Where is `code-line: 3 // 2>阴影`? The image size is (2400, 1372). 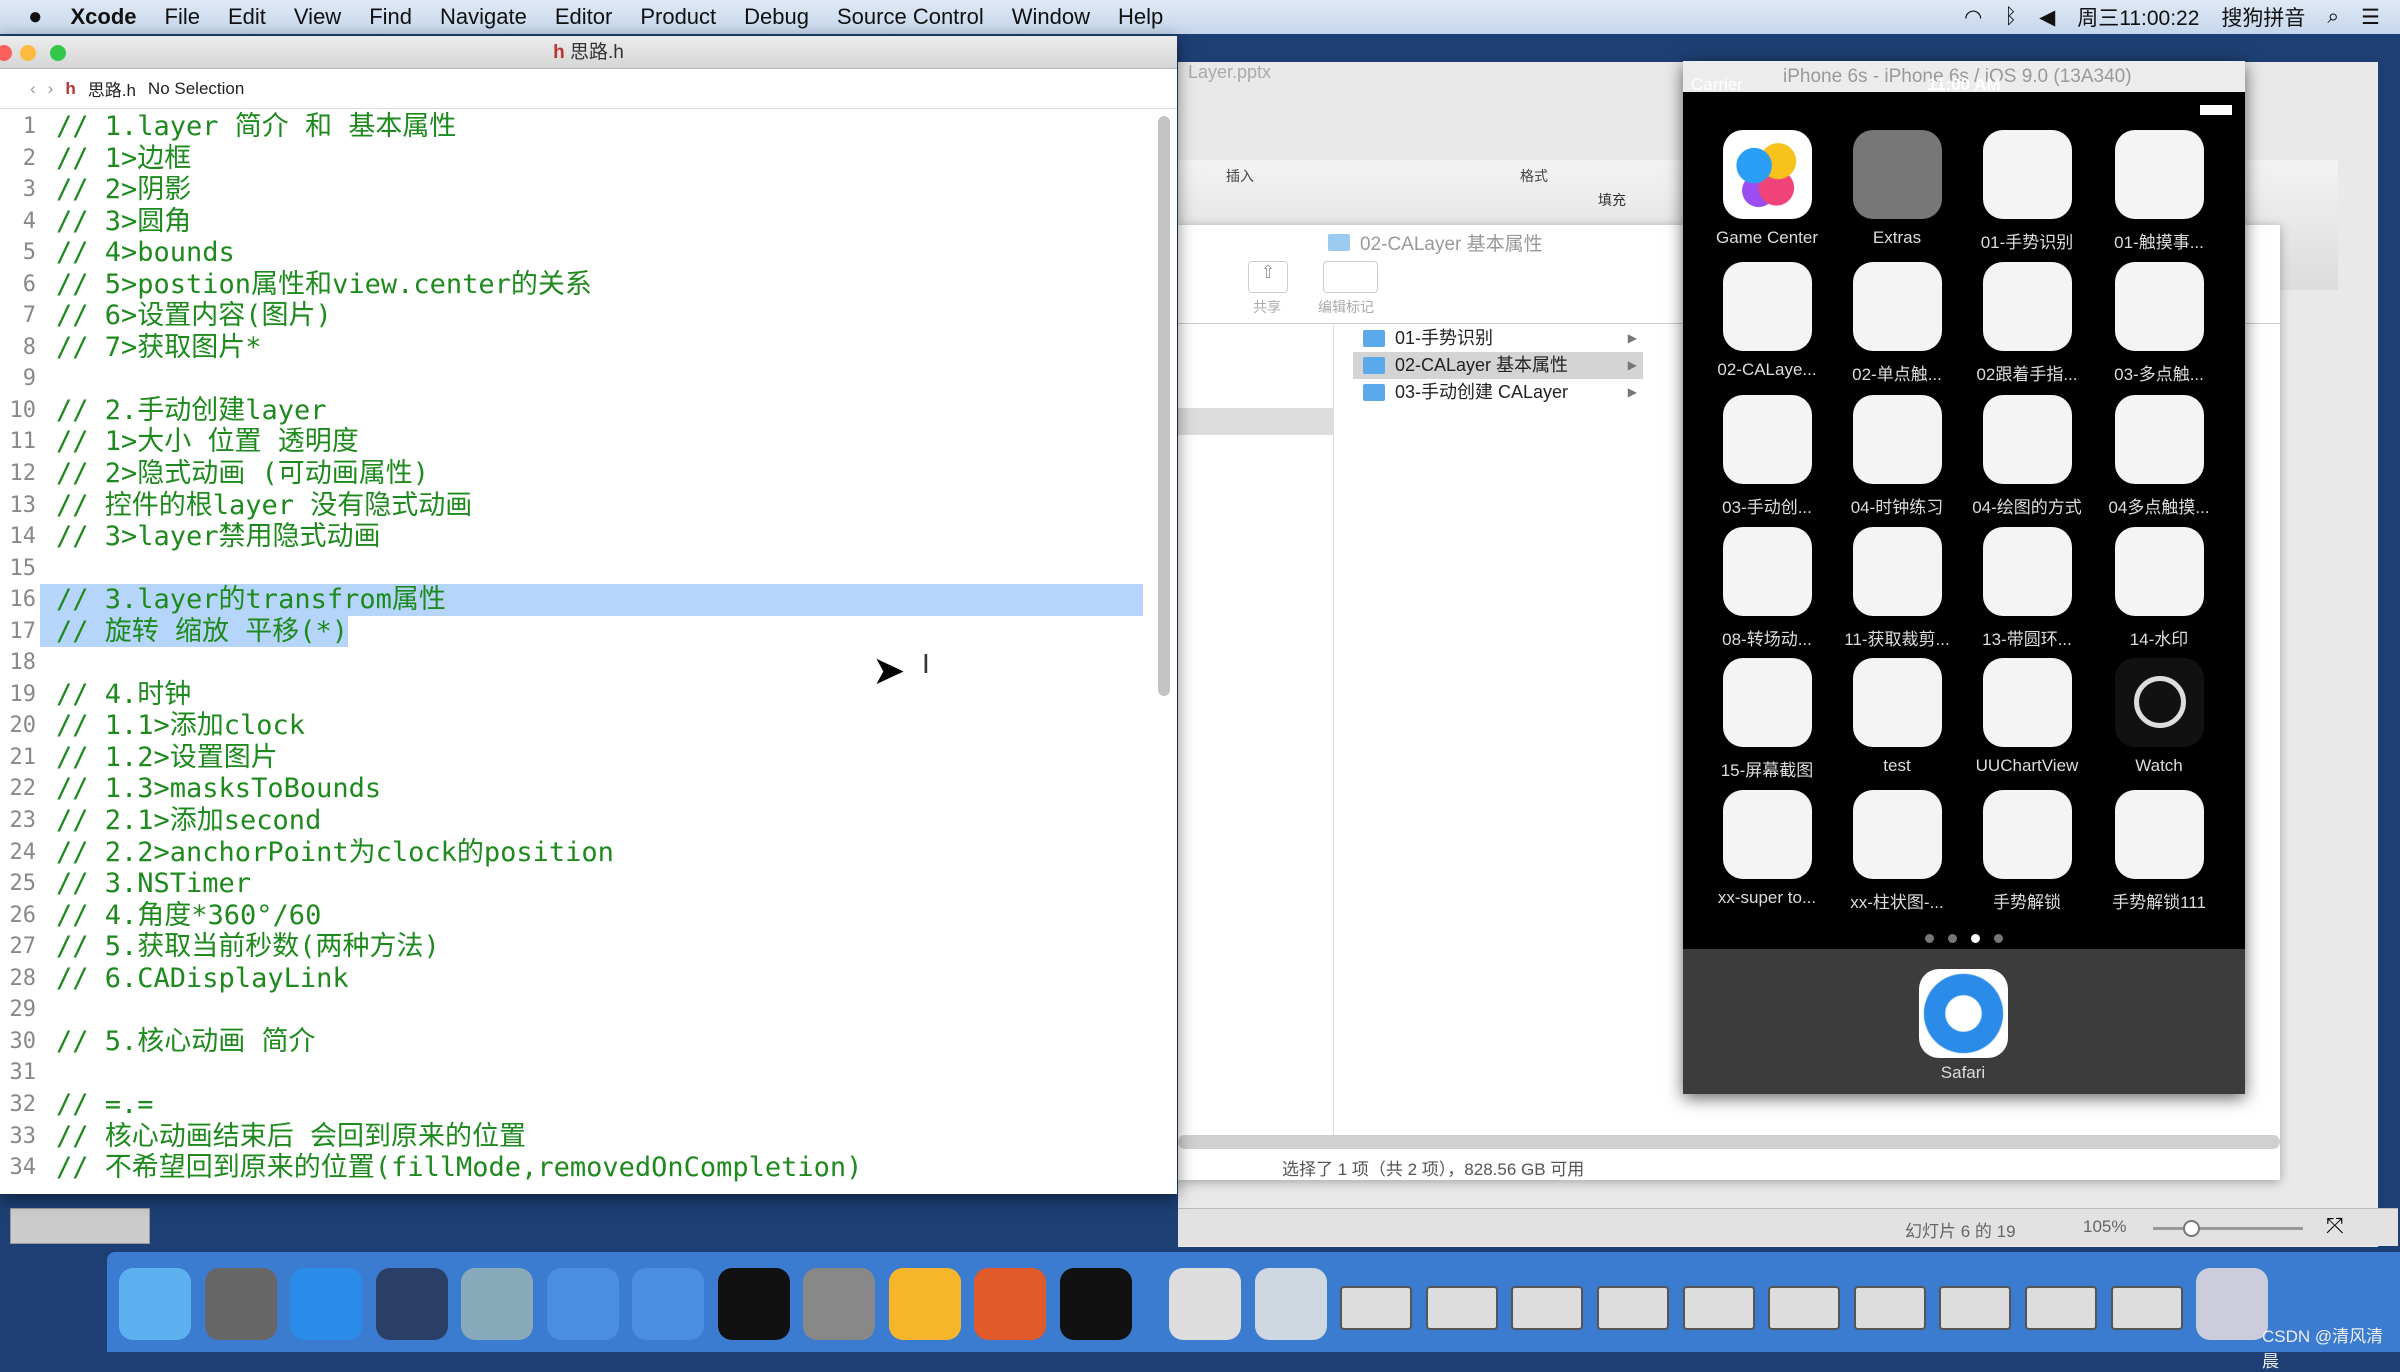 code-line: 3 // 2>阴影 is located at coordinates (588, 190).